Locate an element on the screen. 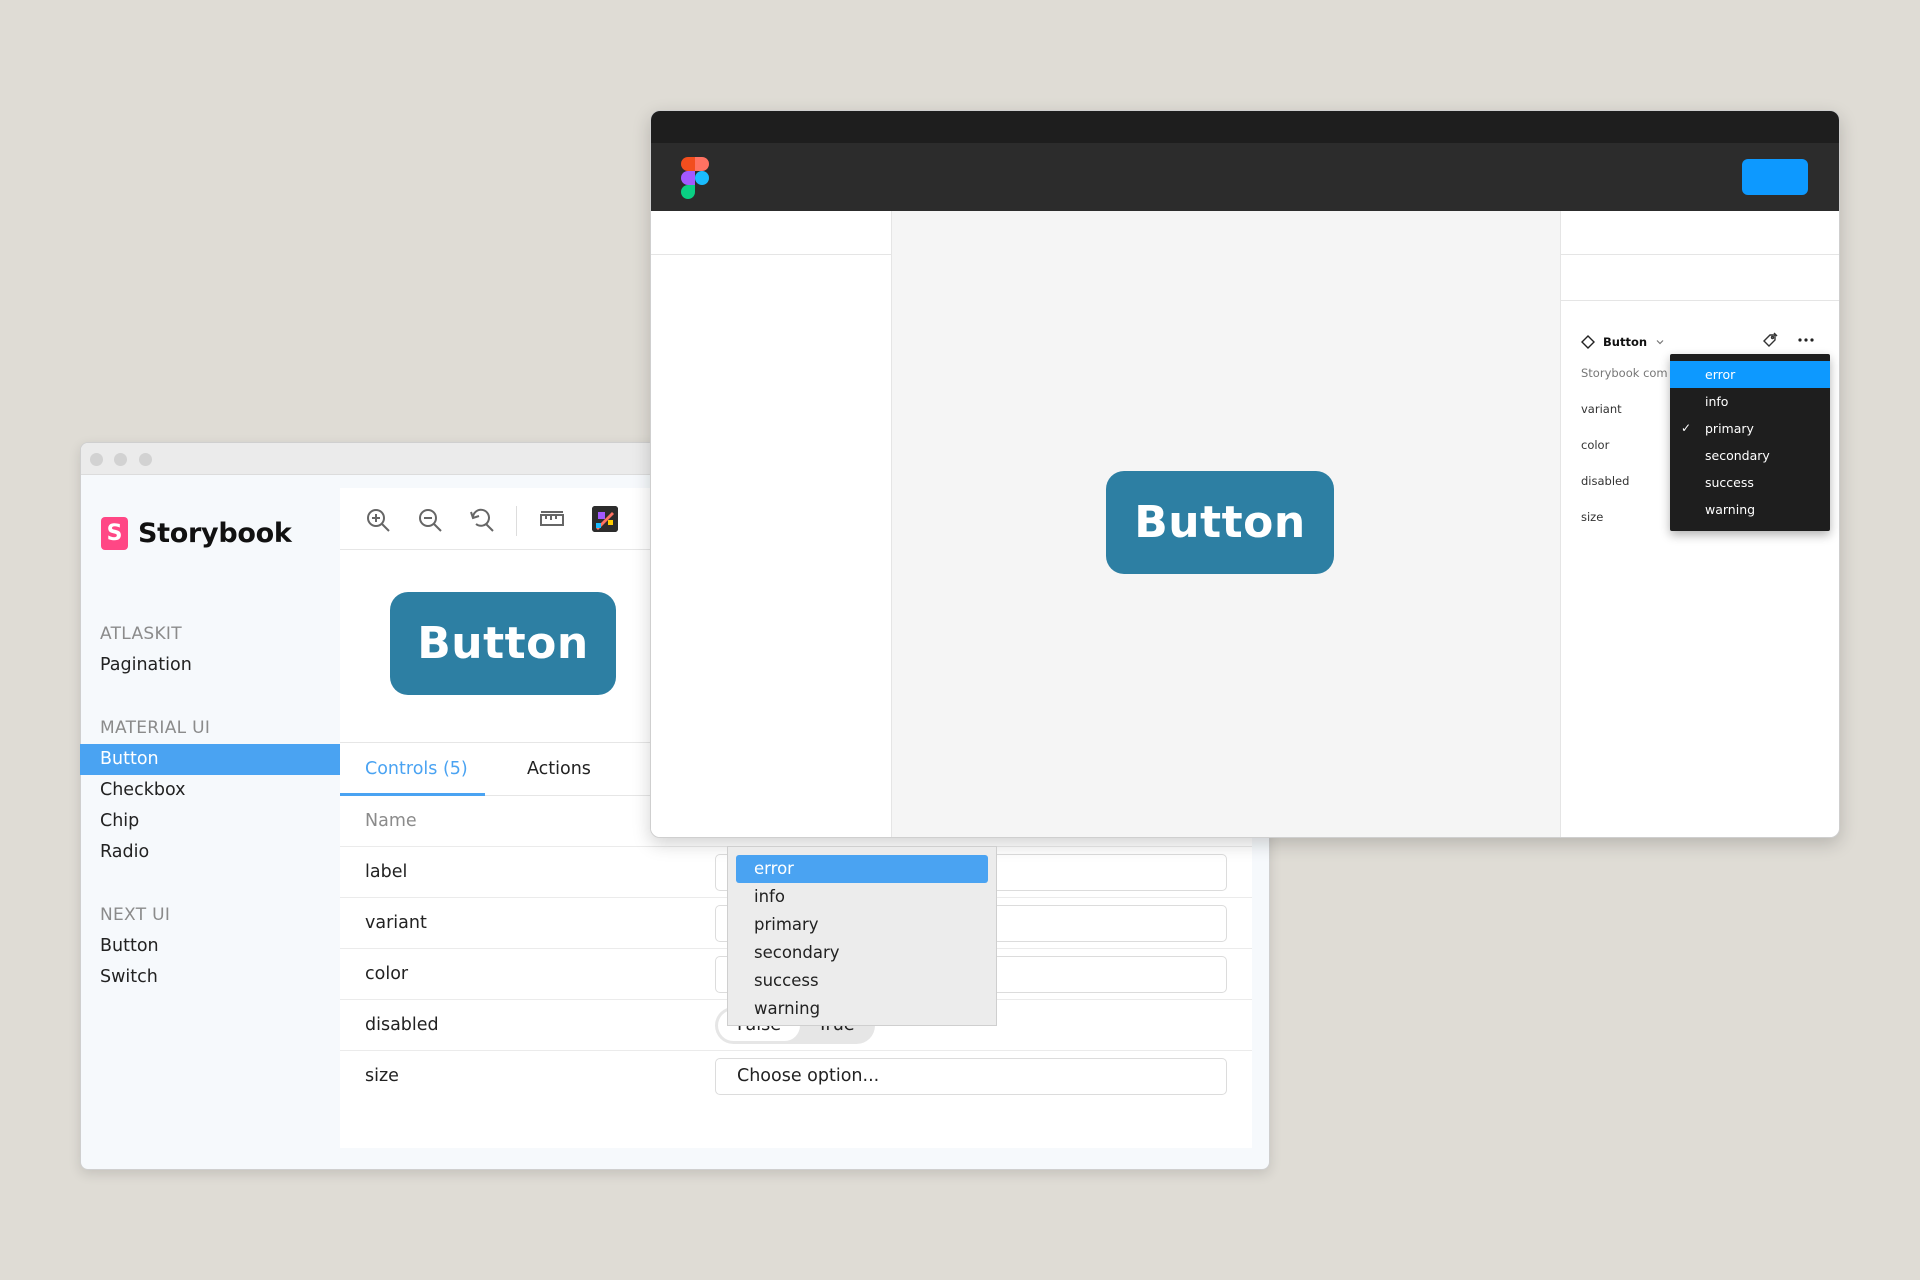  sidebar-section-material-ui: MATERIAL UI is located at coordinates (155, 728).